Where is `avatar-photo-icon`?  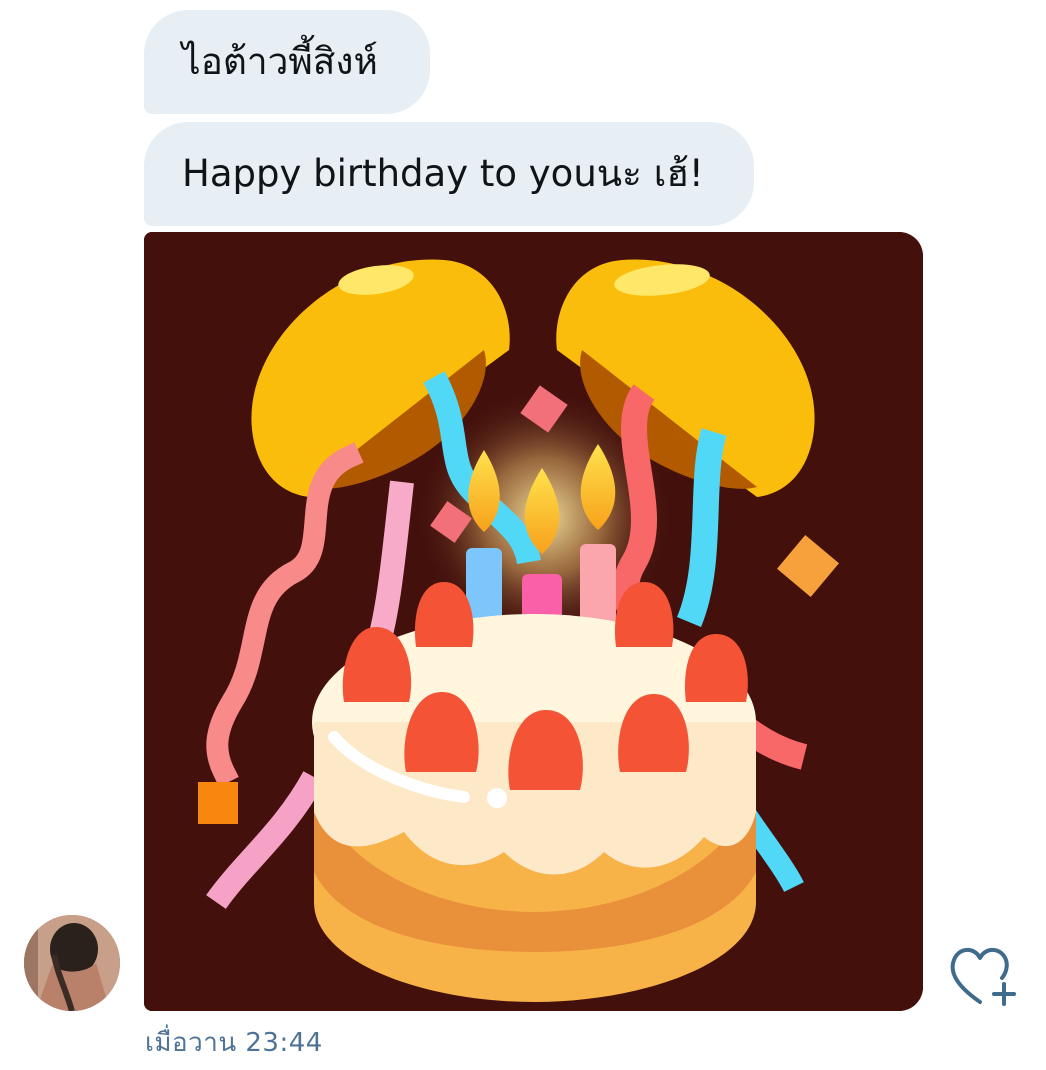
avatar-photo-icon is located at coordinates (72, 963).